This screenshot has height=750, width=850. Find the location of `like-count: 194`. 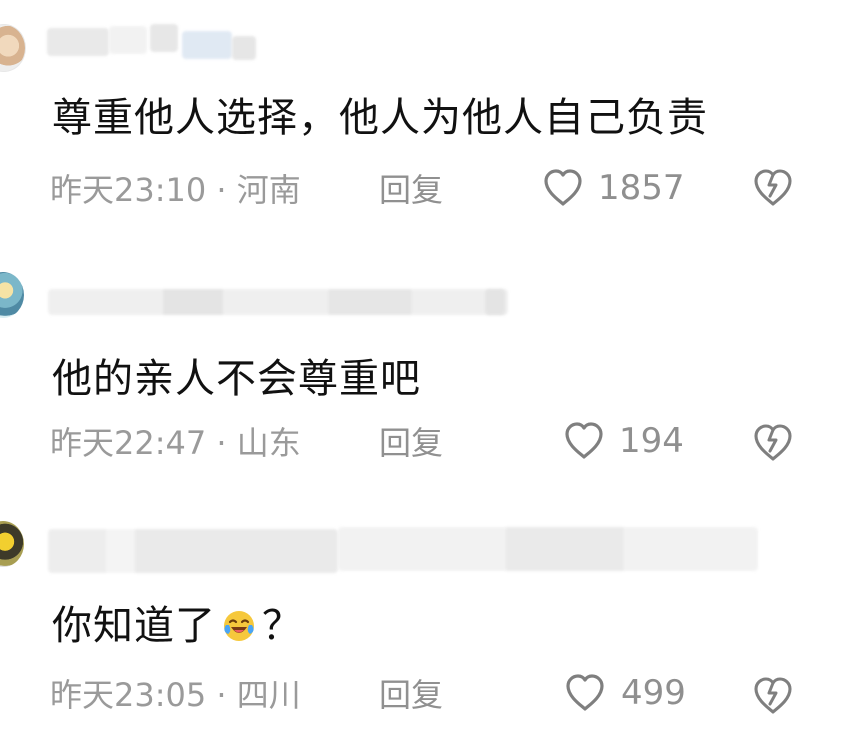

like-count: 194 is located at coordinates (651, 441).